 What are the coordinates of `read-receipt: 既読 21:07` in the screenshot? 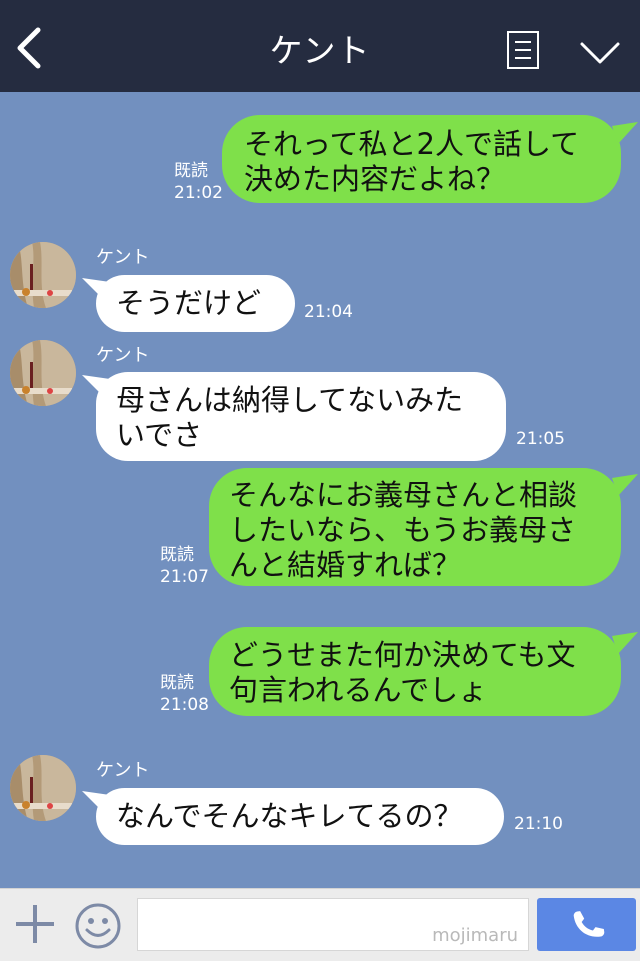 It's located at (184, 566).